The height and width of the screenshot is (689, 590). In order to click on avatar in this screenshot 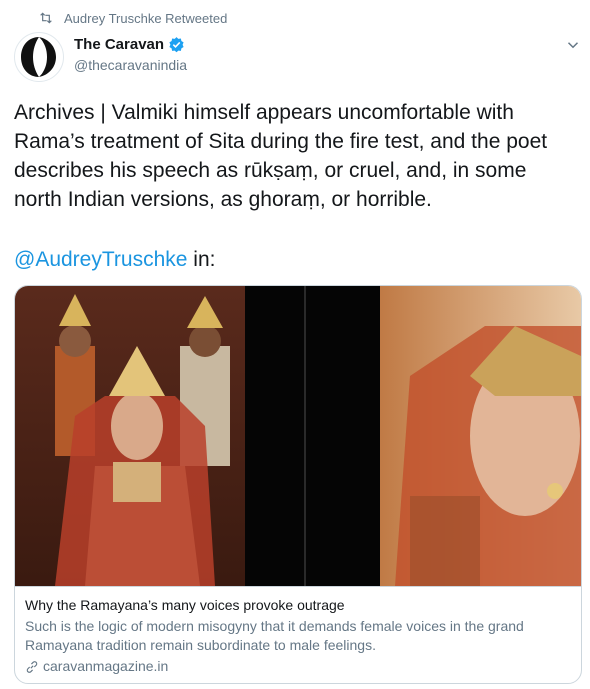, I will do `click(39, 57)`.